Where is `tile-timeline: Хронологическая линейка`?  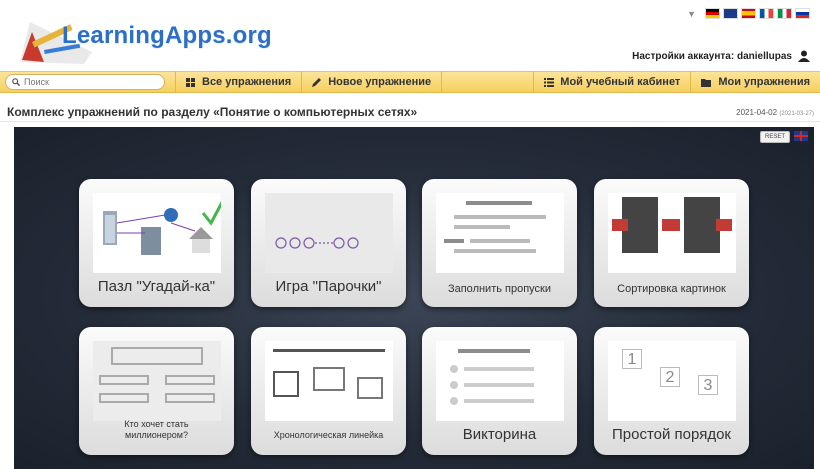
tile-timeline: Хронологическая линейка is located at coordinates (328, 391).